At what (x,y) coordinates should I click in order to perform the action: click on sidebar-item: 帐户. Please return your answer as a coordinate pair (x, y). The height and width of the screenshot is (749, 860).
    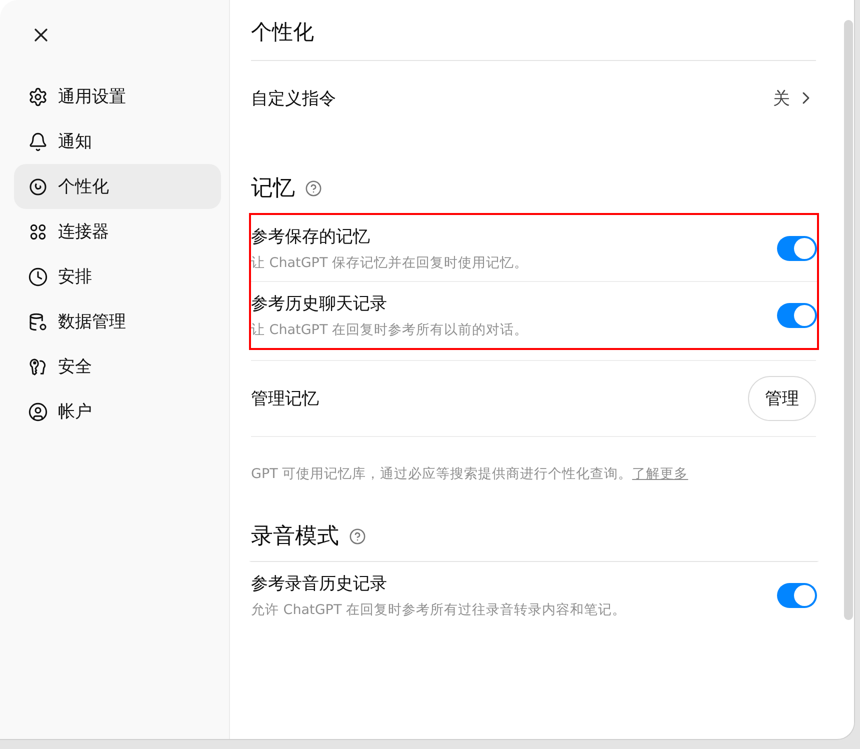
    Looking at the image, I should click on (117, 411).